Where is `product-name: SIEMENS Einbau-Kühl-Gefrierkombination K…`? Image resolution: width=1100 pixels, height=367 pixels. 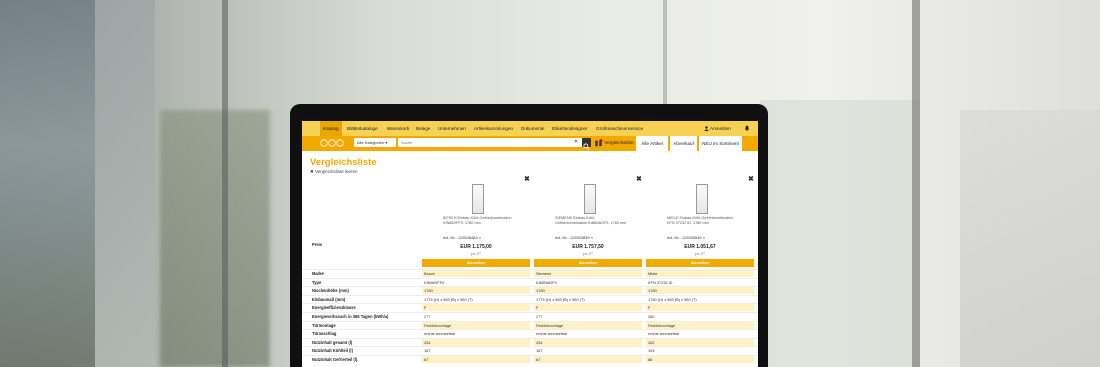
product-name: SIEMENS Einbau-Kühl-Gefrierkombination K… is located at coordinates (591, 221).